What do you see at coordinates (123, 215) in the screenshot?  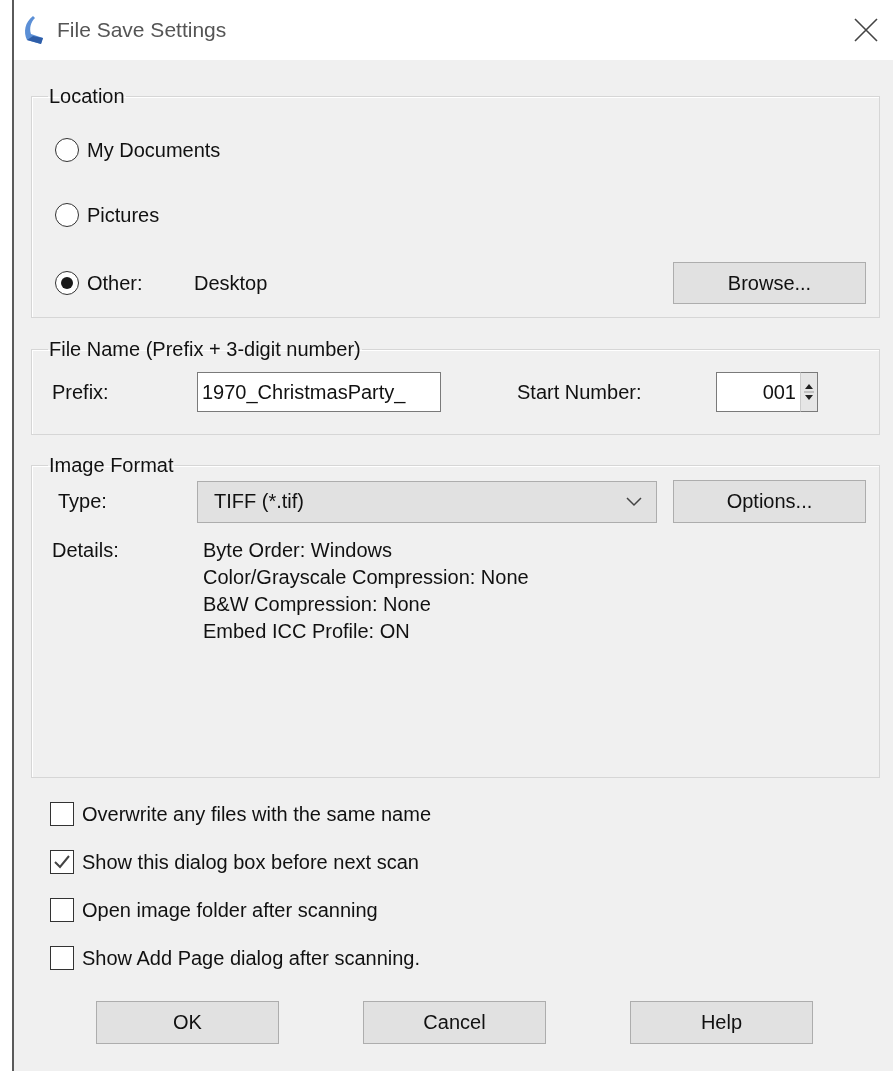 I see `radio-label: Pictures` at bounding box center [123, 215].